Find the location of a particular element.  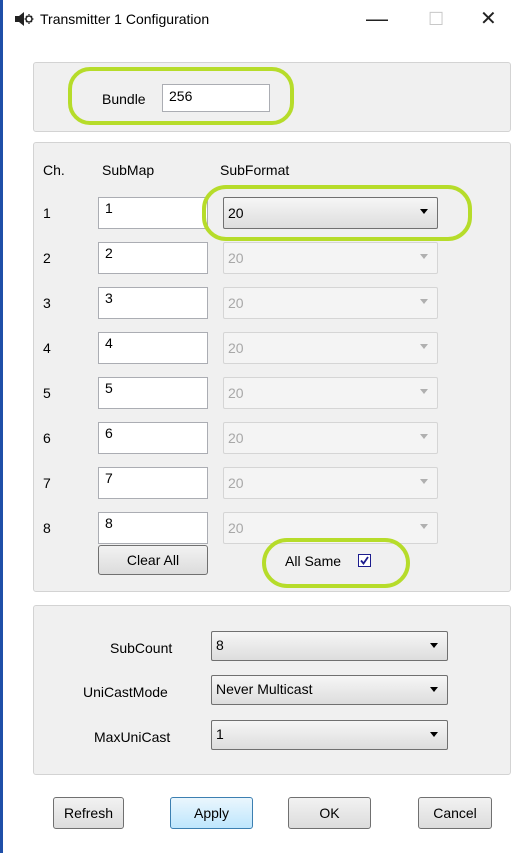

submap-input: 7 is located at coordinates (153, 483).